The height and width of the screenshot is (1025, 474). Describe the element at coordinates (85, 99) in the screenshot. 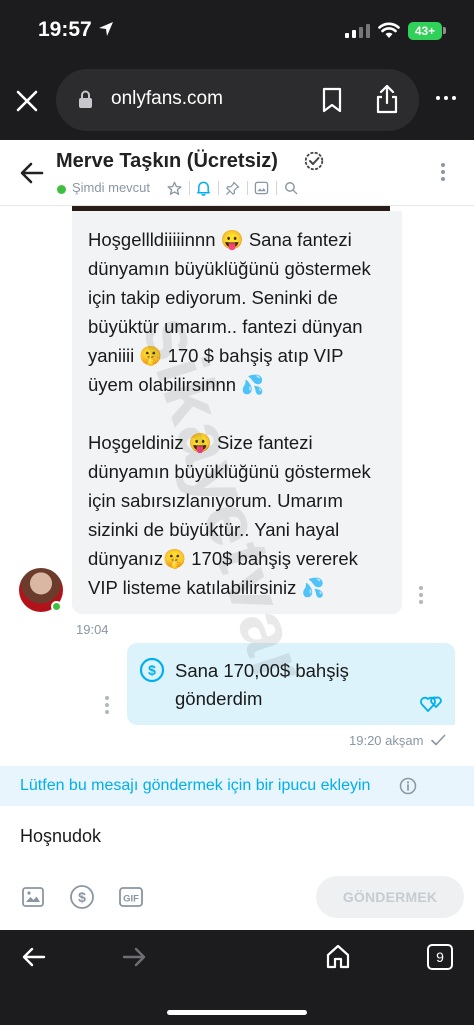

I see `lock-icon` at that location.